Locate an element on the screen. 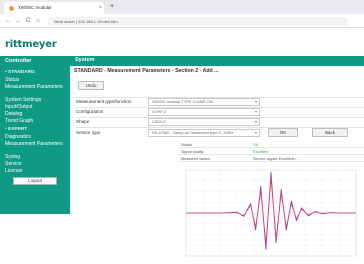 The height and width of the screenshot is (264, 364). sidebar-item-datalog: Datalog is located at coordinates (36, 114).